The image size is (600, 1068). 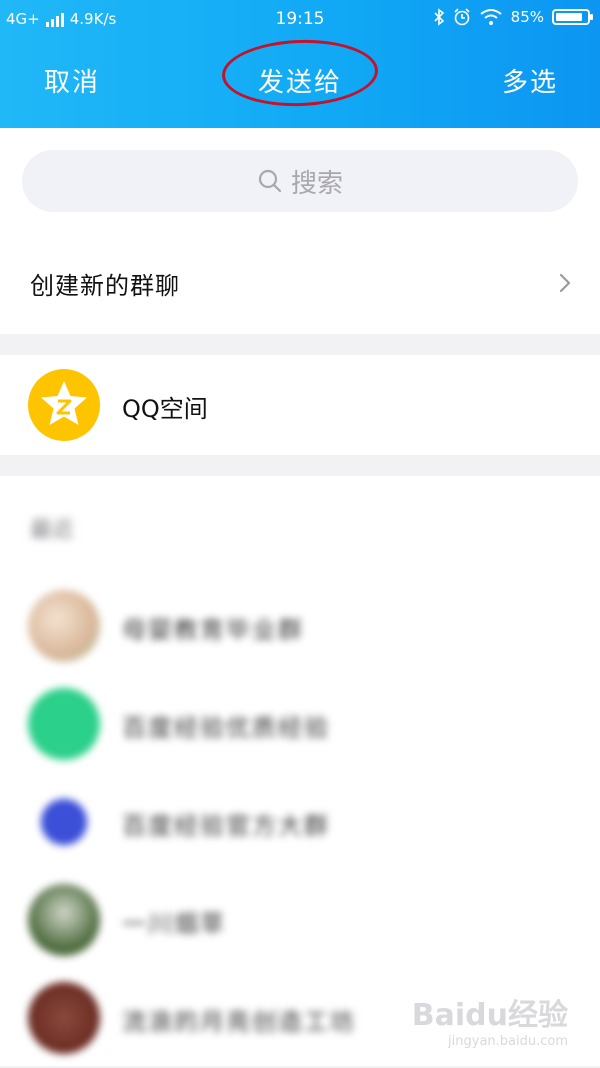 What do you see at coordinates (213, 630) in the screenshot?
I see `chat-name: 母婴教育毕业群` at bounding box center [213, 630].